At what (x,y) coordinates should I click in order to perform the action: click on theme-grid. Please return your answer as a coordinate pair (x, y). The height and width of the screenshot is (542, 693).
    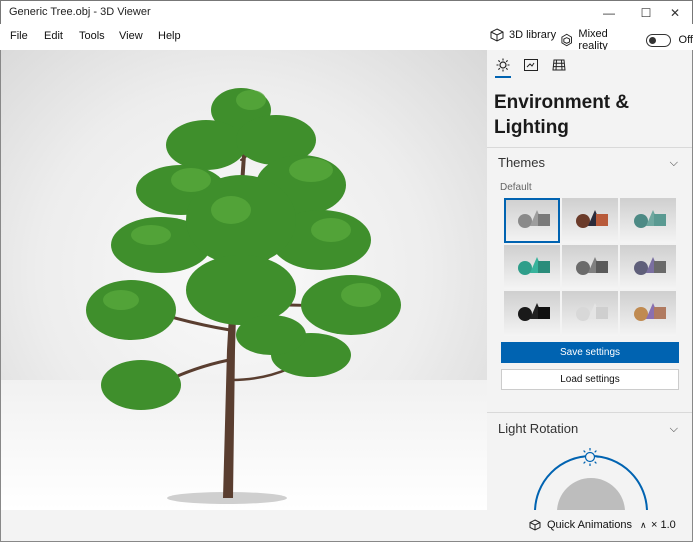
    Looking at the image, I should click on (590, 267).